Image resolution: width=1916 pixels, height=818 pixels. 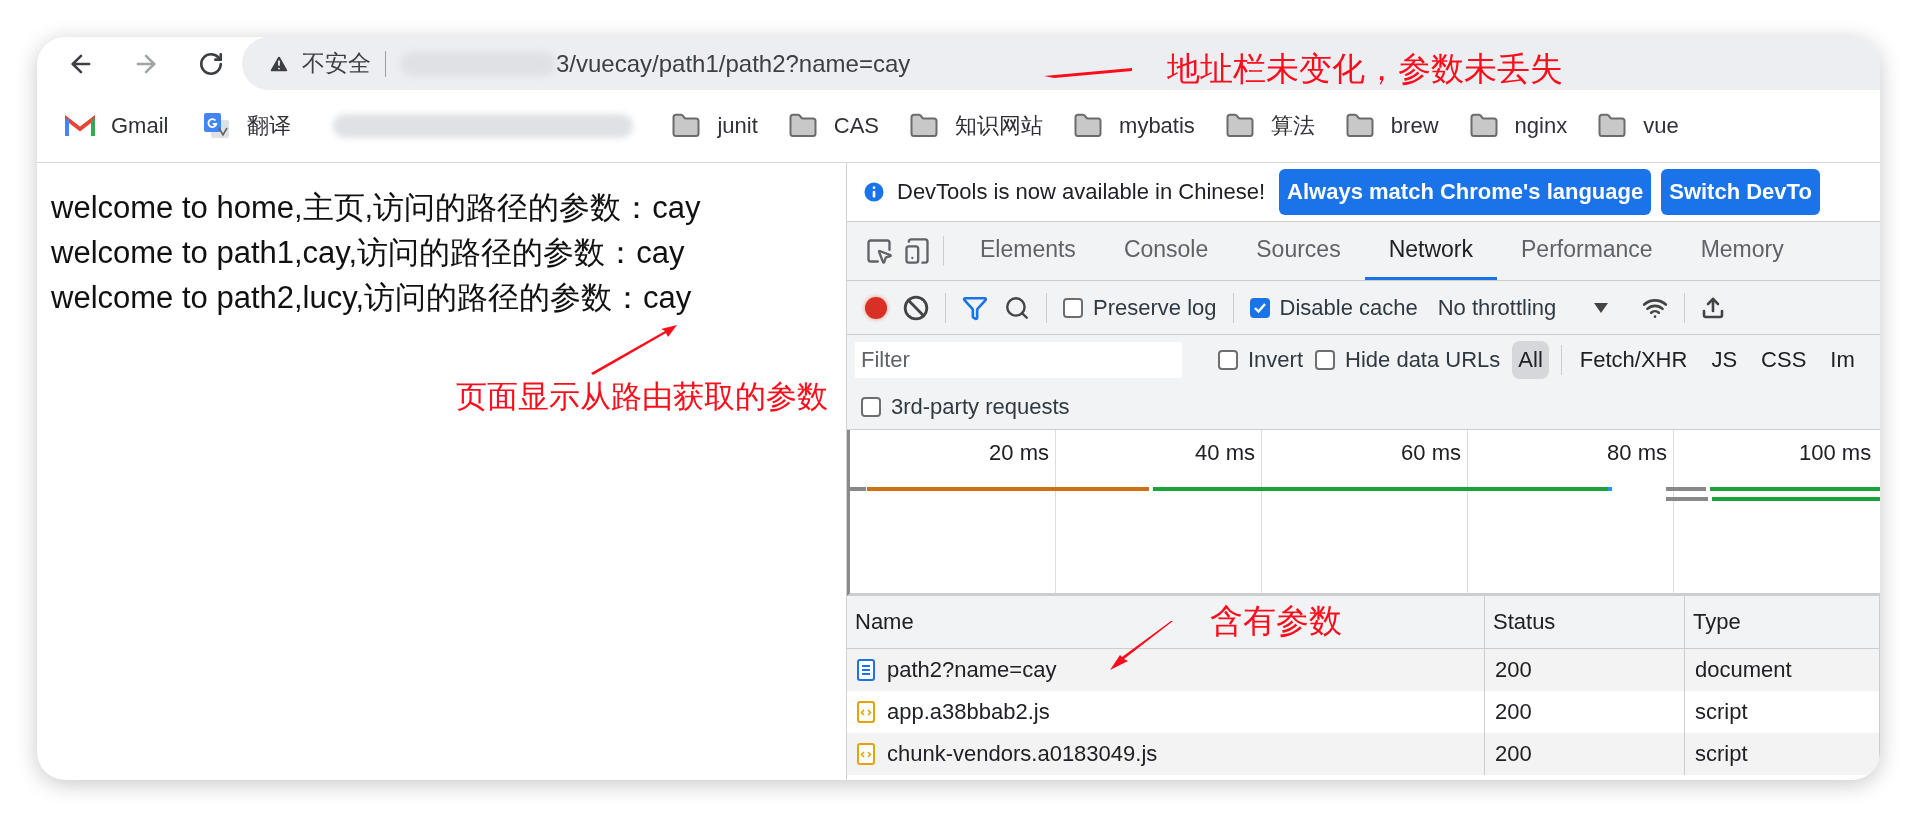 I want to click on column-header: Type, so click(x=1782, y=622).